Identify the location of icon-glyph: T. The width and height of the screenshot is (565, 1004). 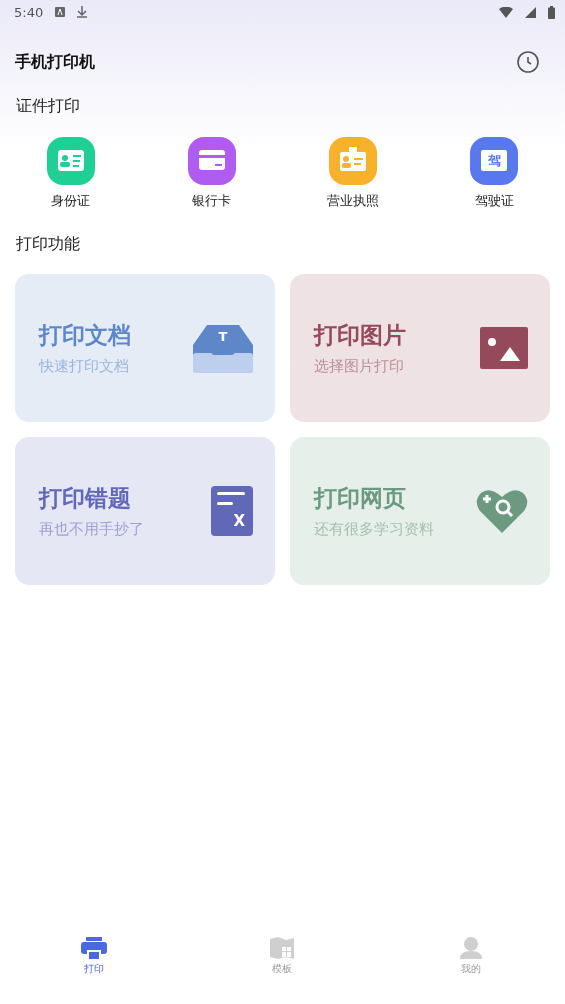
(223, 336).